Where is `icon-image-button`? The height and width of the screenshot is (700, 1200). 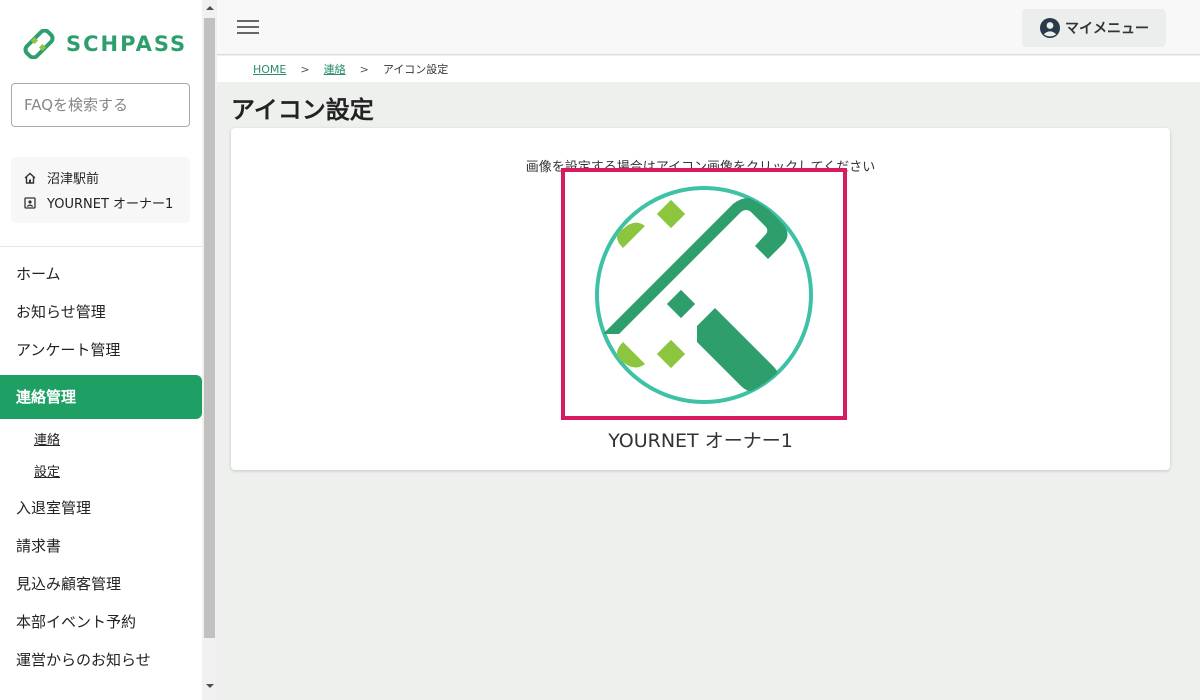
icon-image-button is located at coordinates (704, 294).